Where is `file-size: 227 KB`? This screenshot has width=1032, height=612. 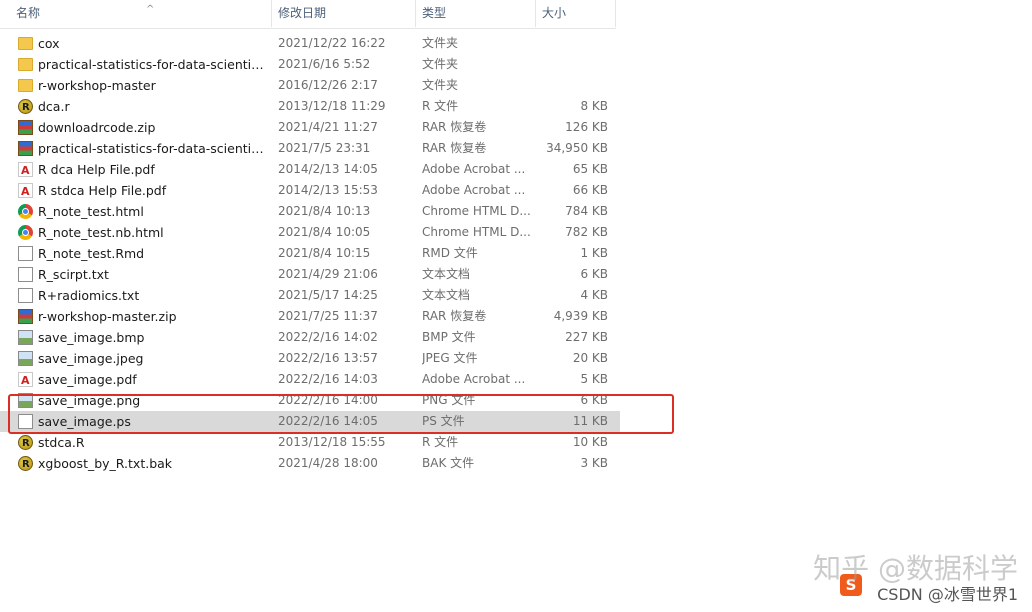
file-size: 227 KB is located at coordinates (586, 337).